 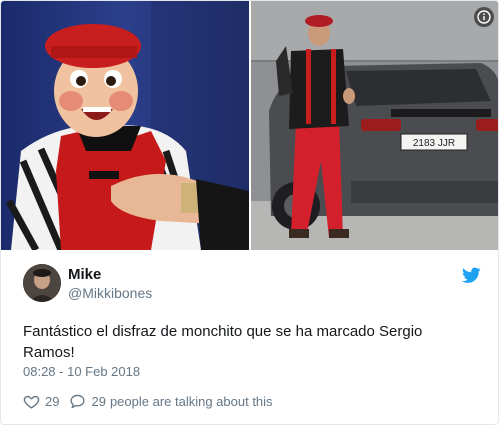 I want to click on user-avatar-icon, so click(x=42, y=283).